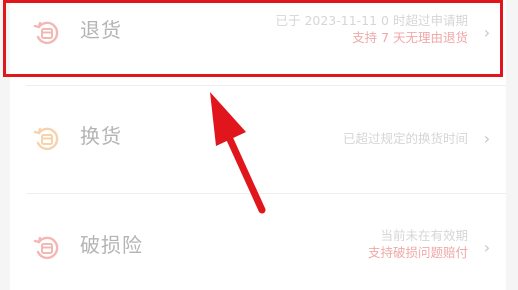  I want to click on exchange-deadline-text: 已超过规定的换货时间, so click(405, 138).